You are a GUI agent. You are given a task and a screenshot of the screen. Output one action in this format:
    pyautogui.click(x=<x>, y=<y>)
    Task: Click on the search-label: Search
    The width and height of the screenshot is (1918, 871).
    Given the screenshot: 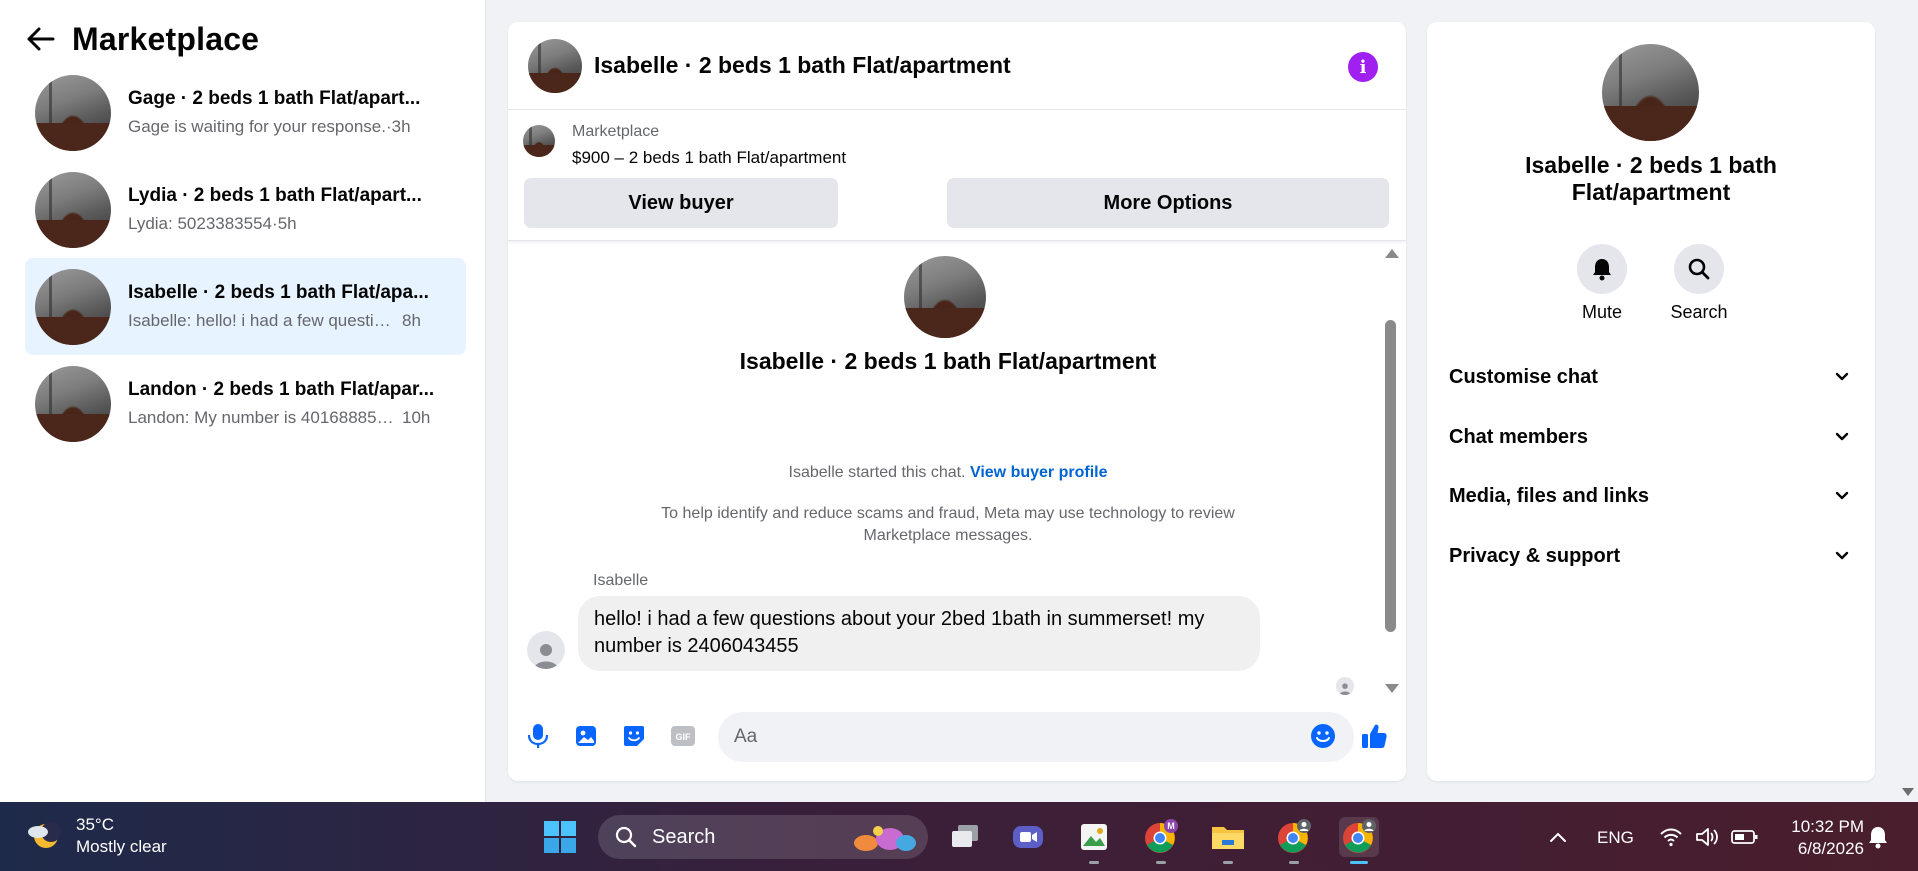 What is the action you would take?
    pyautogui.click(x=1699, y=312)
    